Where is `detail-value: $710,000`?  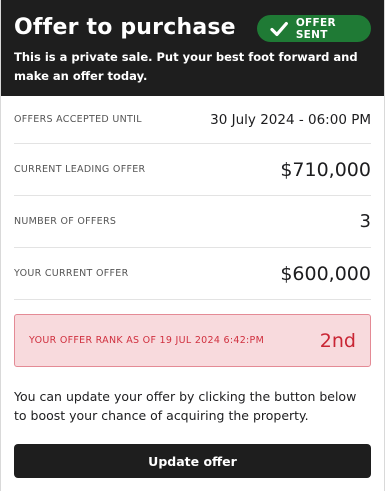 detail-value: $710,000 is located at coordinates (325, 169).